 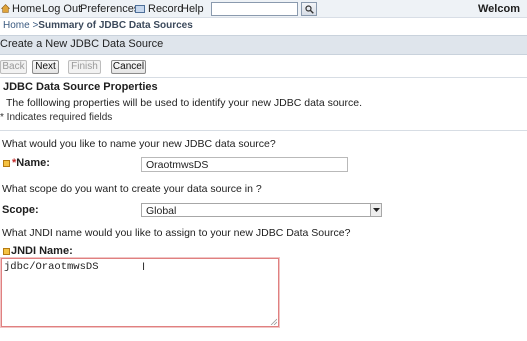 I want to click on nav-record-link: Record, so click(x=165, y=9).